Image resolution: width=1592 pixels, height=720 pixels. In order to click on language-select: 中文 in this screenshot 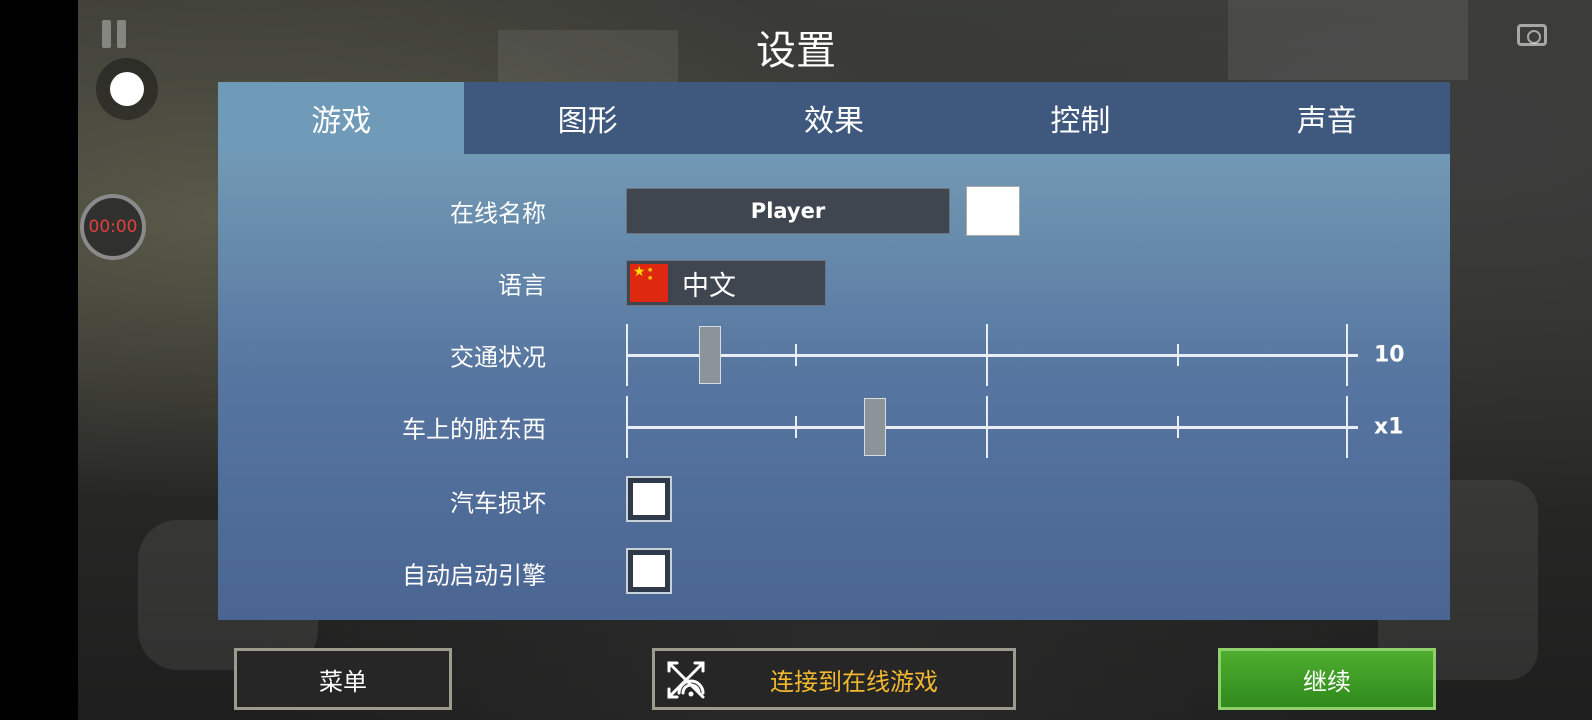, I will do `click(726, 283)`.